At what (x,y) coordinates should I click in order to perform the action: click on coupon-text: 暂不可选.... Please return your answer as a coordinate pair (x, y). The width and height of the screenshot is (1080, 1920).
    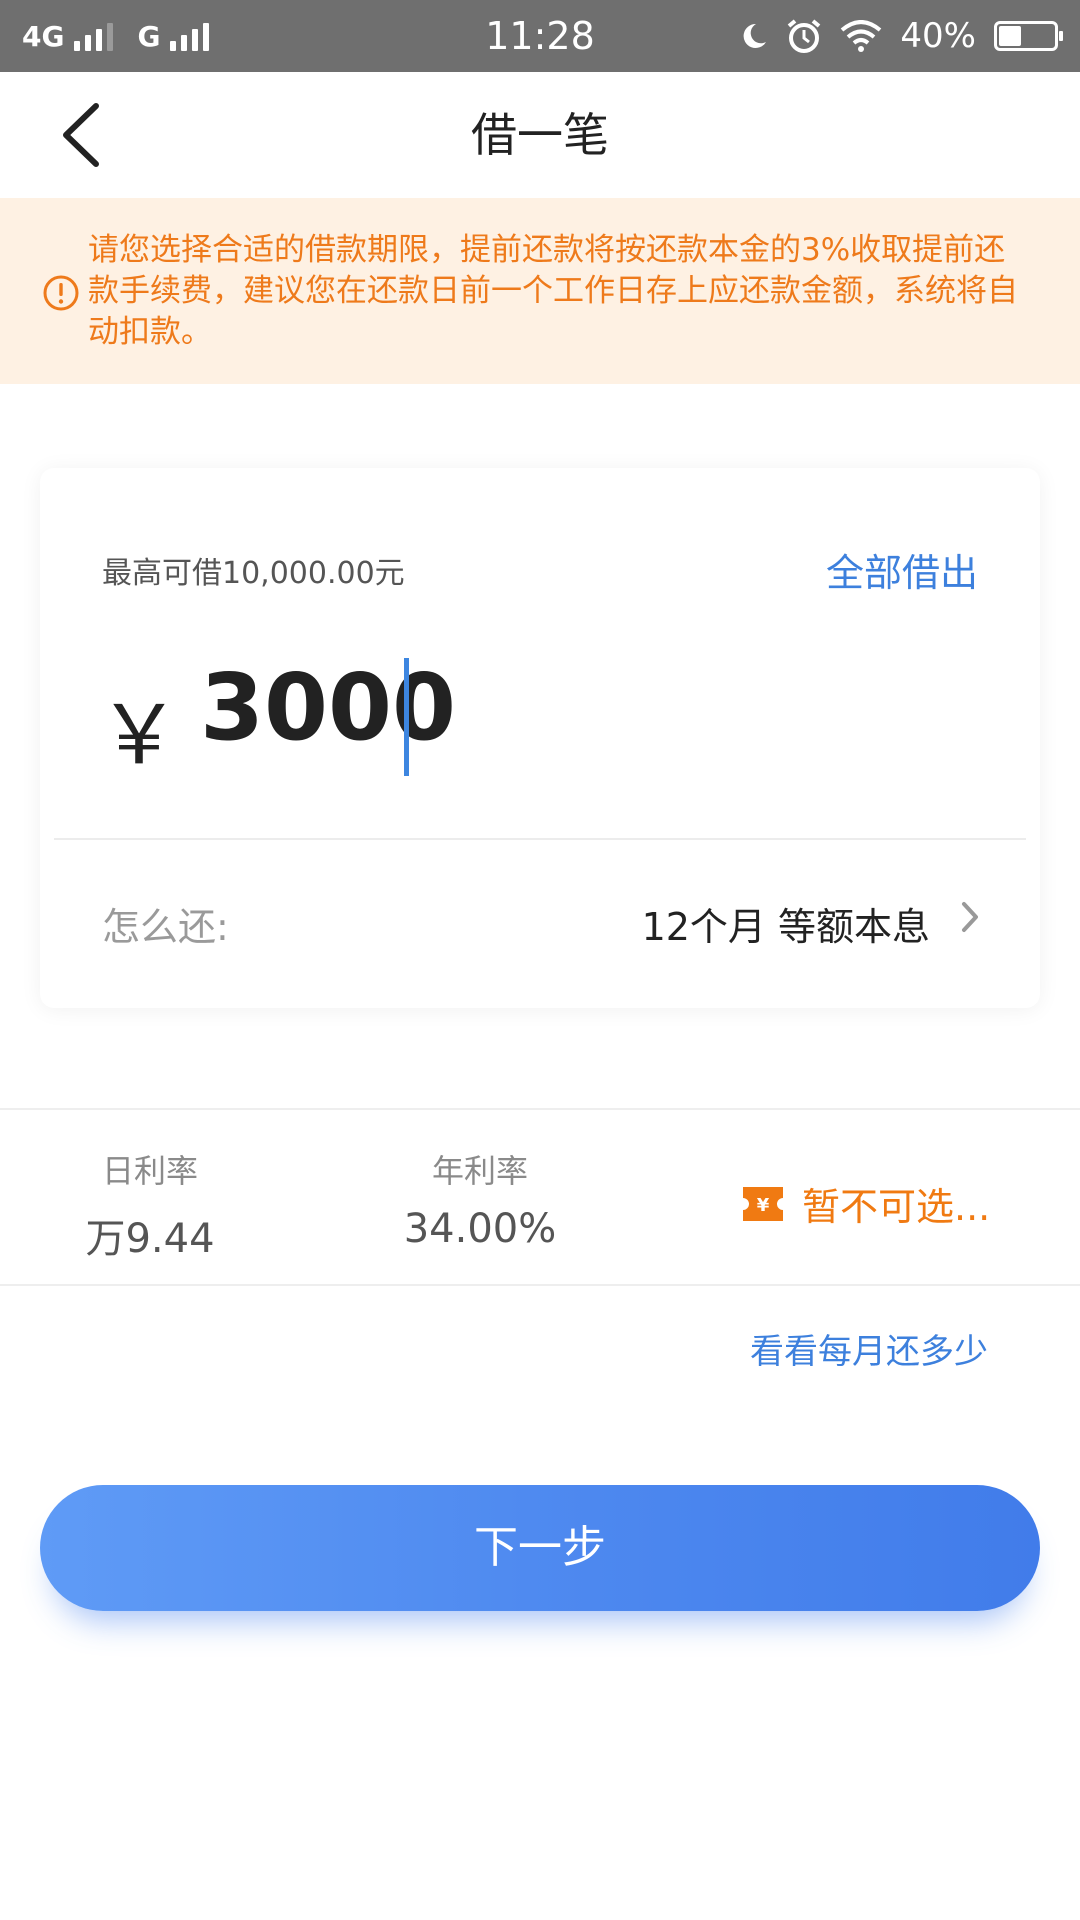
    Looking at the image, I should click on (896, 1207).